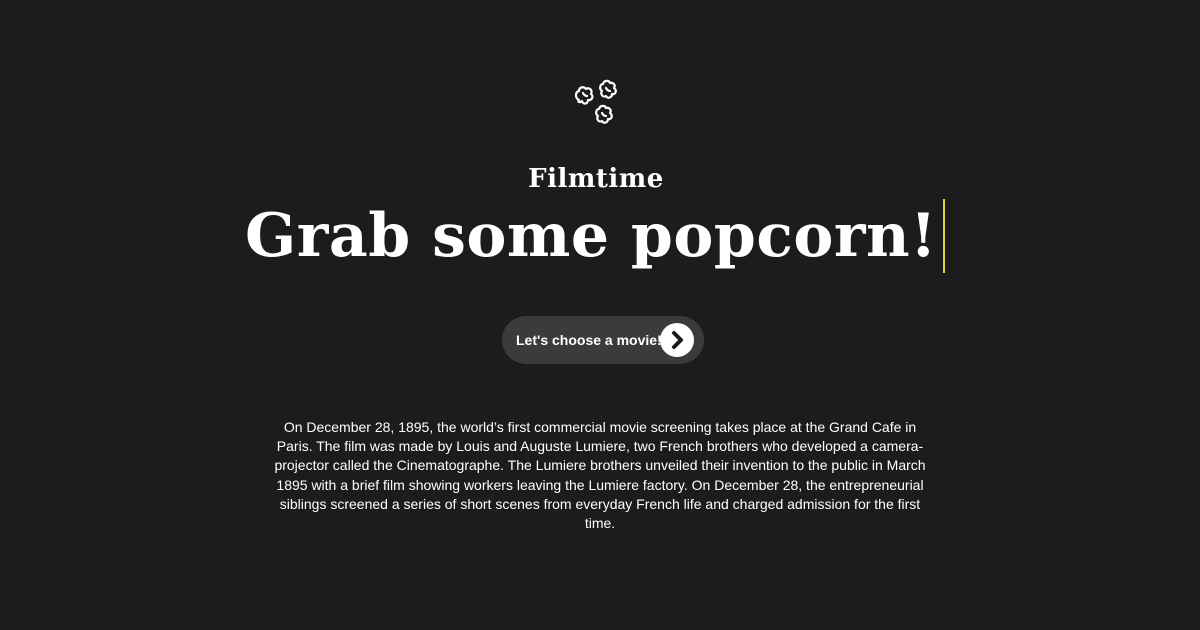 The image size is (1200, 630). Describe the element at coordinates (677, 340) in the screenshot. I see `chevron-right-icon` at that location.